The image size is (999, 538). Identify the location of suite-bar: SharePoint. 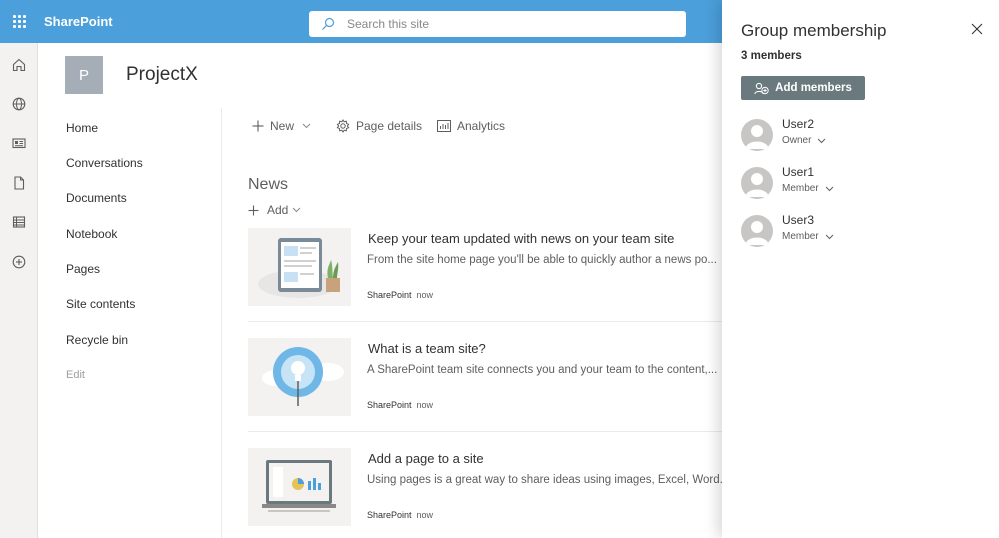
(361, 21).